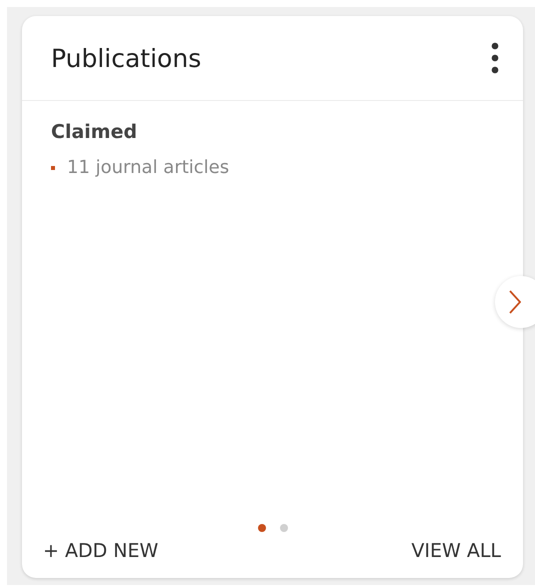 This screenshot has width=535, height=586. Describe the element at coordinates (148, 167) in the screenshot. I see `publication-count: 11 journal articles` at that location.